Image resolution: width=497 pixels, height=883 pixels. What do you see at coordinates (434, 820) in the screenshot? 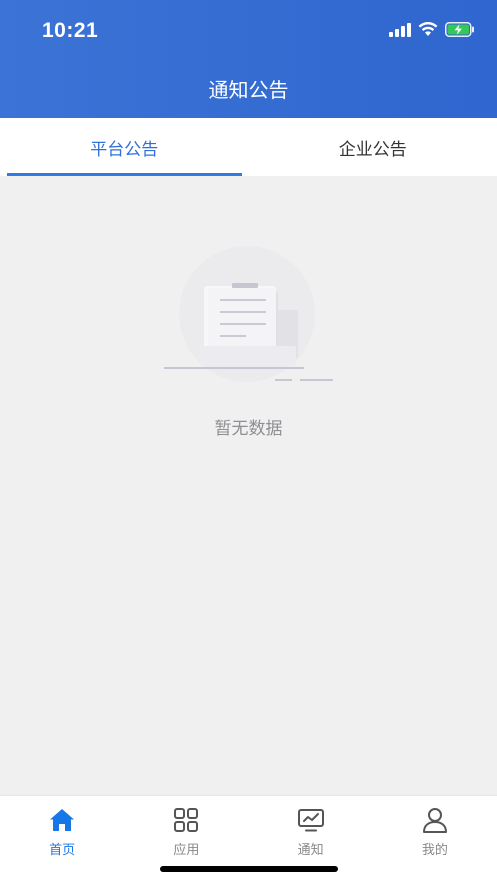
I see `user-icon` at bounding box center [434, 820].